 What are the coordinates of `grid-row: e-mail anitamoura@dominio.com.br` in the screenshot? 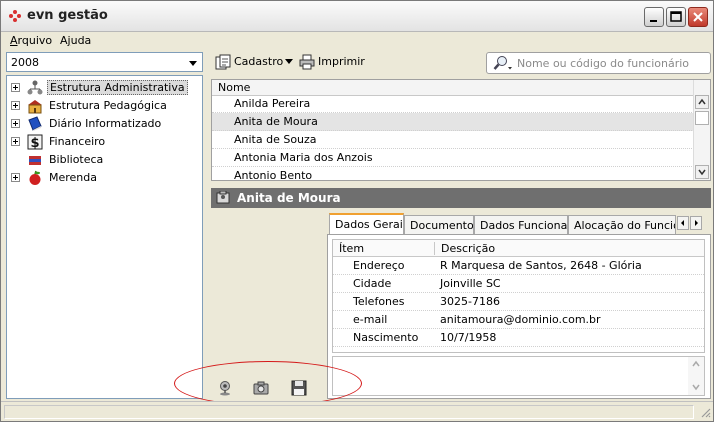 It's located at (518, 320).